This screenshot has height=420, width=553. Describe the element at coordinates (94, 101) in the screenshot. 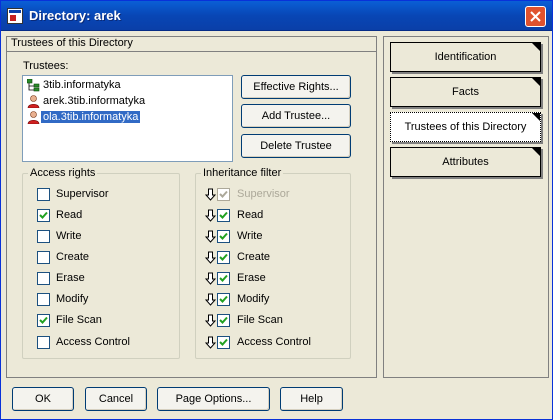

I see `trustee-name: arek.3tib.informatyka` at that location.